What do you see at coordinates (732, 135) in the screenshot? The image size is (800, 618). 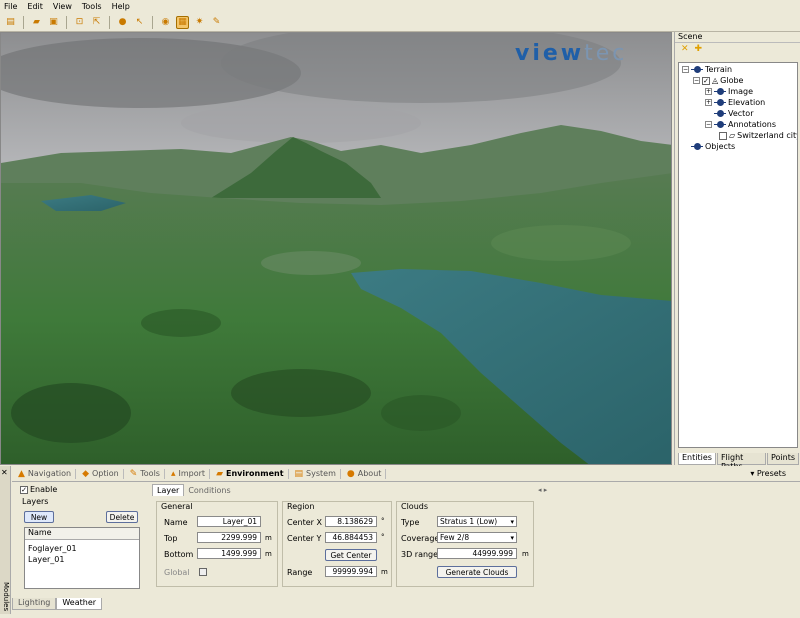 I see `annotation-icon: ▱` at bounding box center [732, 135].